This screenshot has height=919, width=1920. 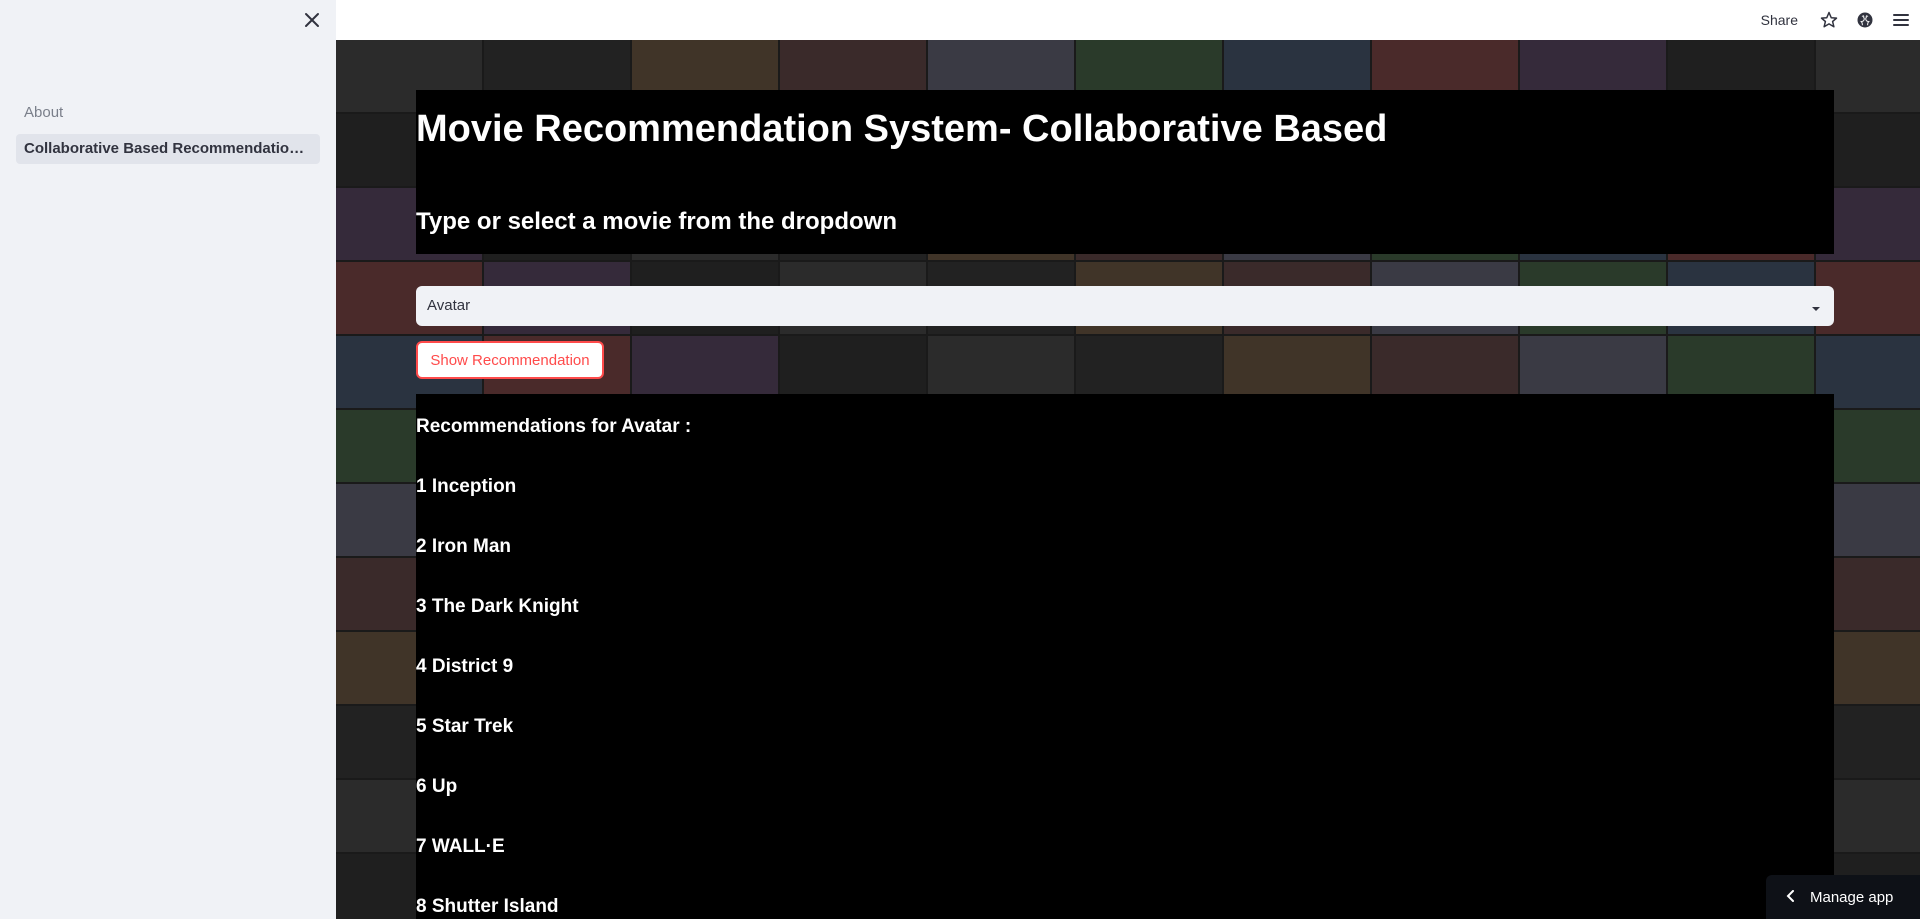 What do you see at coordinates (487, 906) in the screenshot?
I see `list-item: 8 Shutter Island` at bounding box center [487, 906].